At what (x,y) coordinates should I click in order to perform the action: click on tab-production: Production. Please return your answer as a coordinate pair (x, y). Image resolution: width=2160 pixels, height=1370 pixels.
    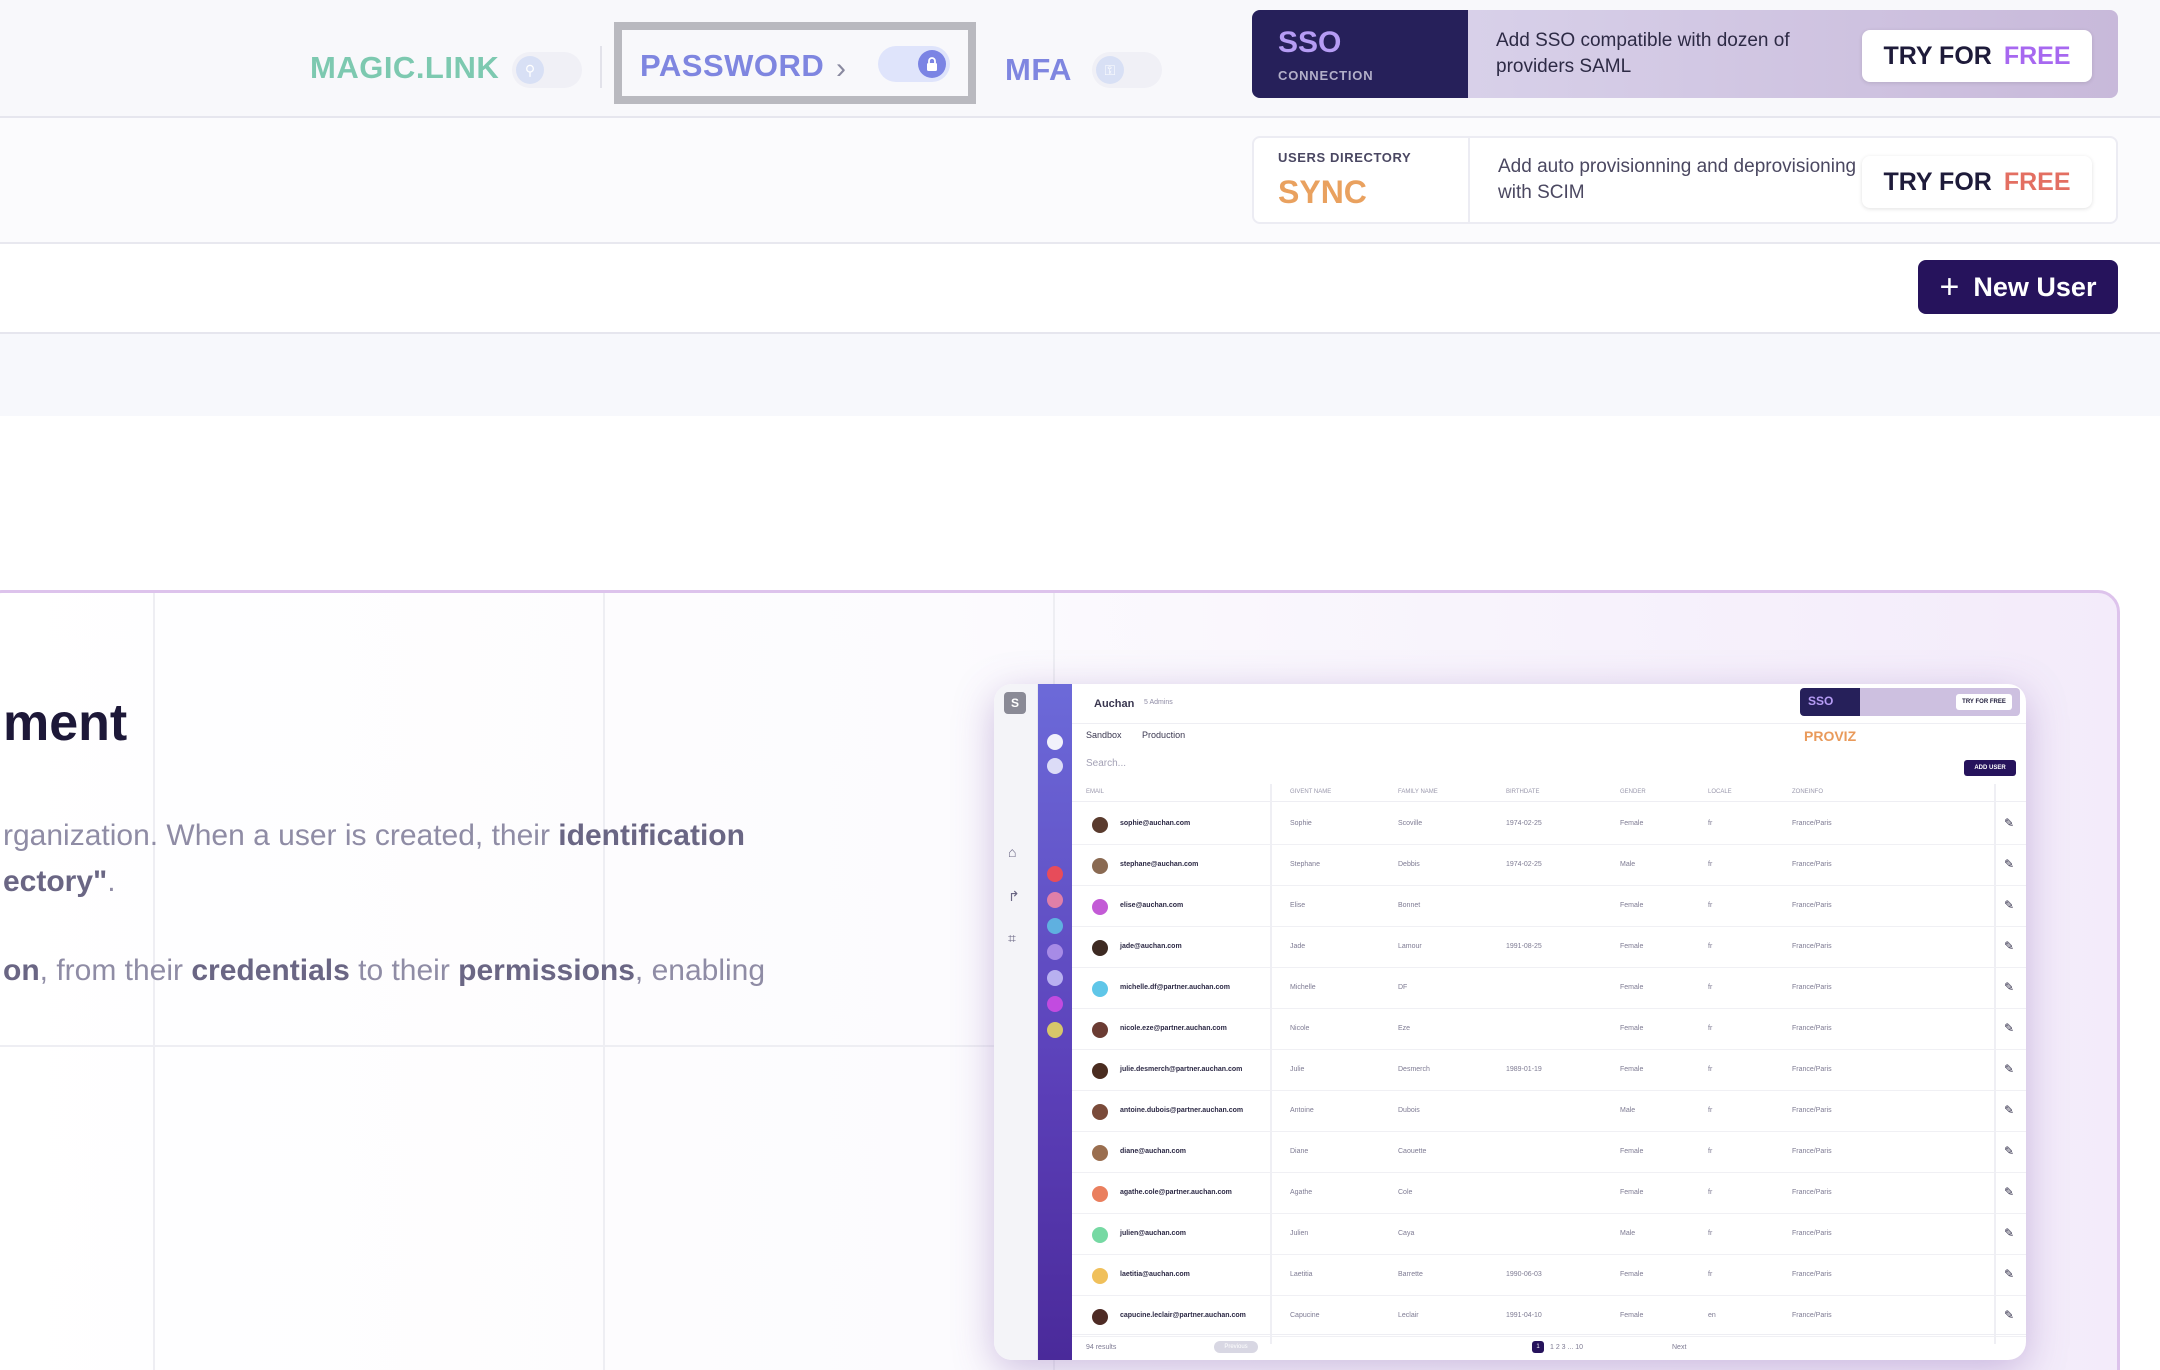
    Looking at the image, I should click on (1163, 735).